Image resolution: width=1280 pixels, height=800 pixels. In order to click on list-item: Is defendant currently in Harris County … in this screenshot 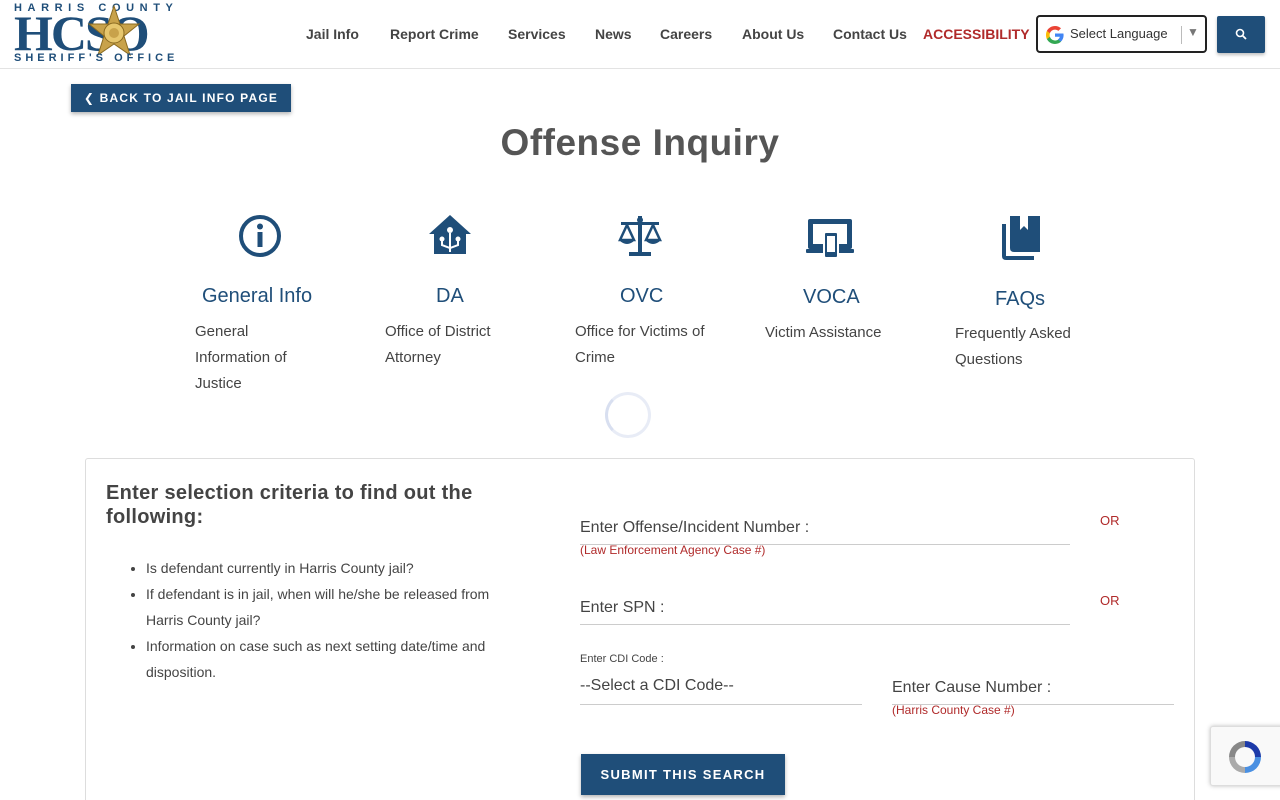, I will do `click(331, 568)`.